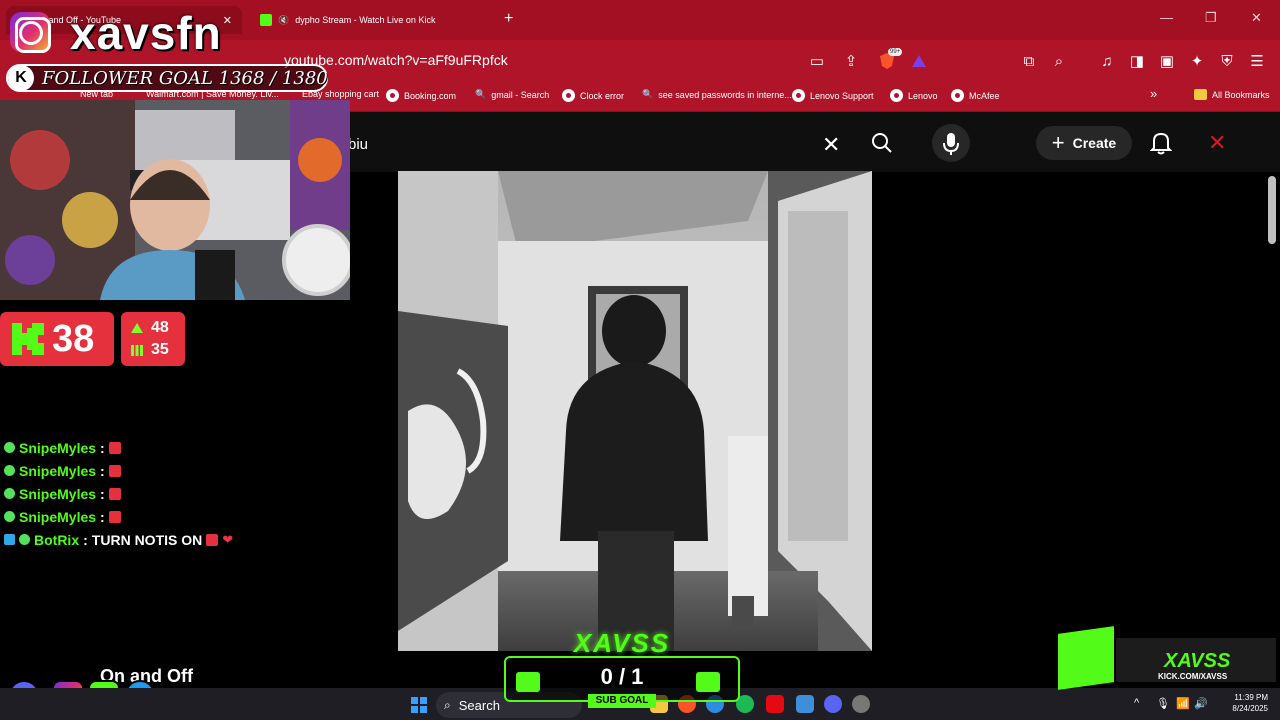 The height and width of the screenshot is (720, 1280). Describe the element at coordinates (21, 78) in the screenshot. I see `kick-icon: K` at that location.